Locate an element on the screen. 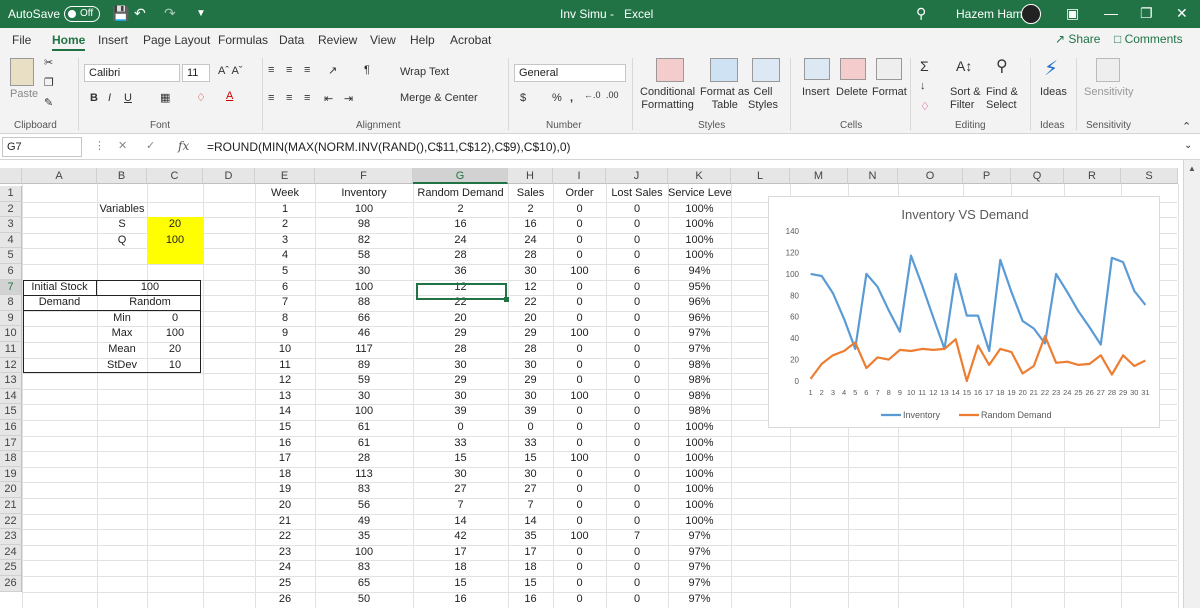 The height and width of the screenshot is (608, 1200). table-cell: 13 is located at coordinates (285, 397).